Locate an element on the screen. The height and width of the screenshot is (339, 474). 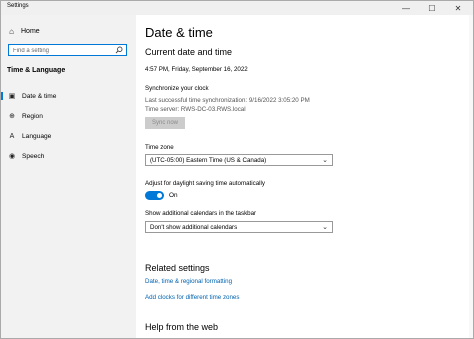
title-bar: Settings — ☐ ✕ is located at coordinates (237, 8).